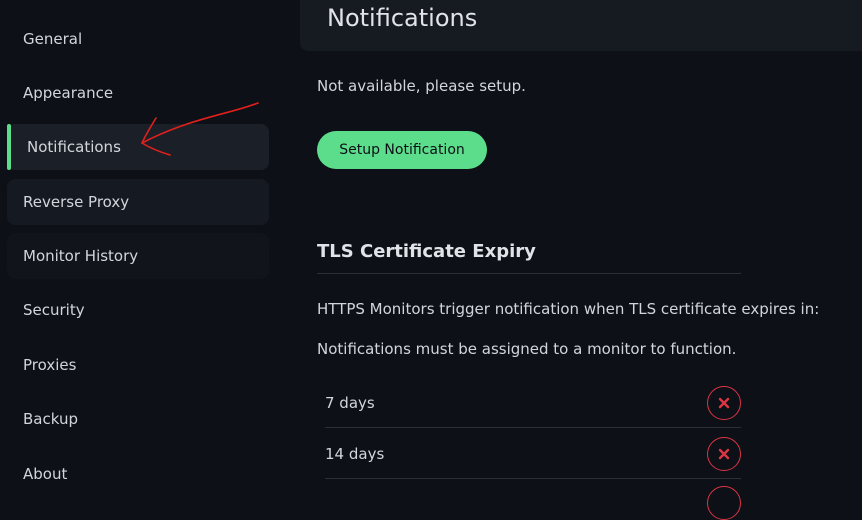  I want to click on sidebar-item-proxies: Proxies, so click(138, 365).